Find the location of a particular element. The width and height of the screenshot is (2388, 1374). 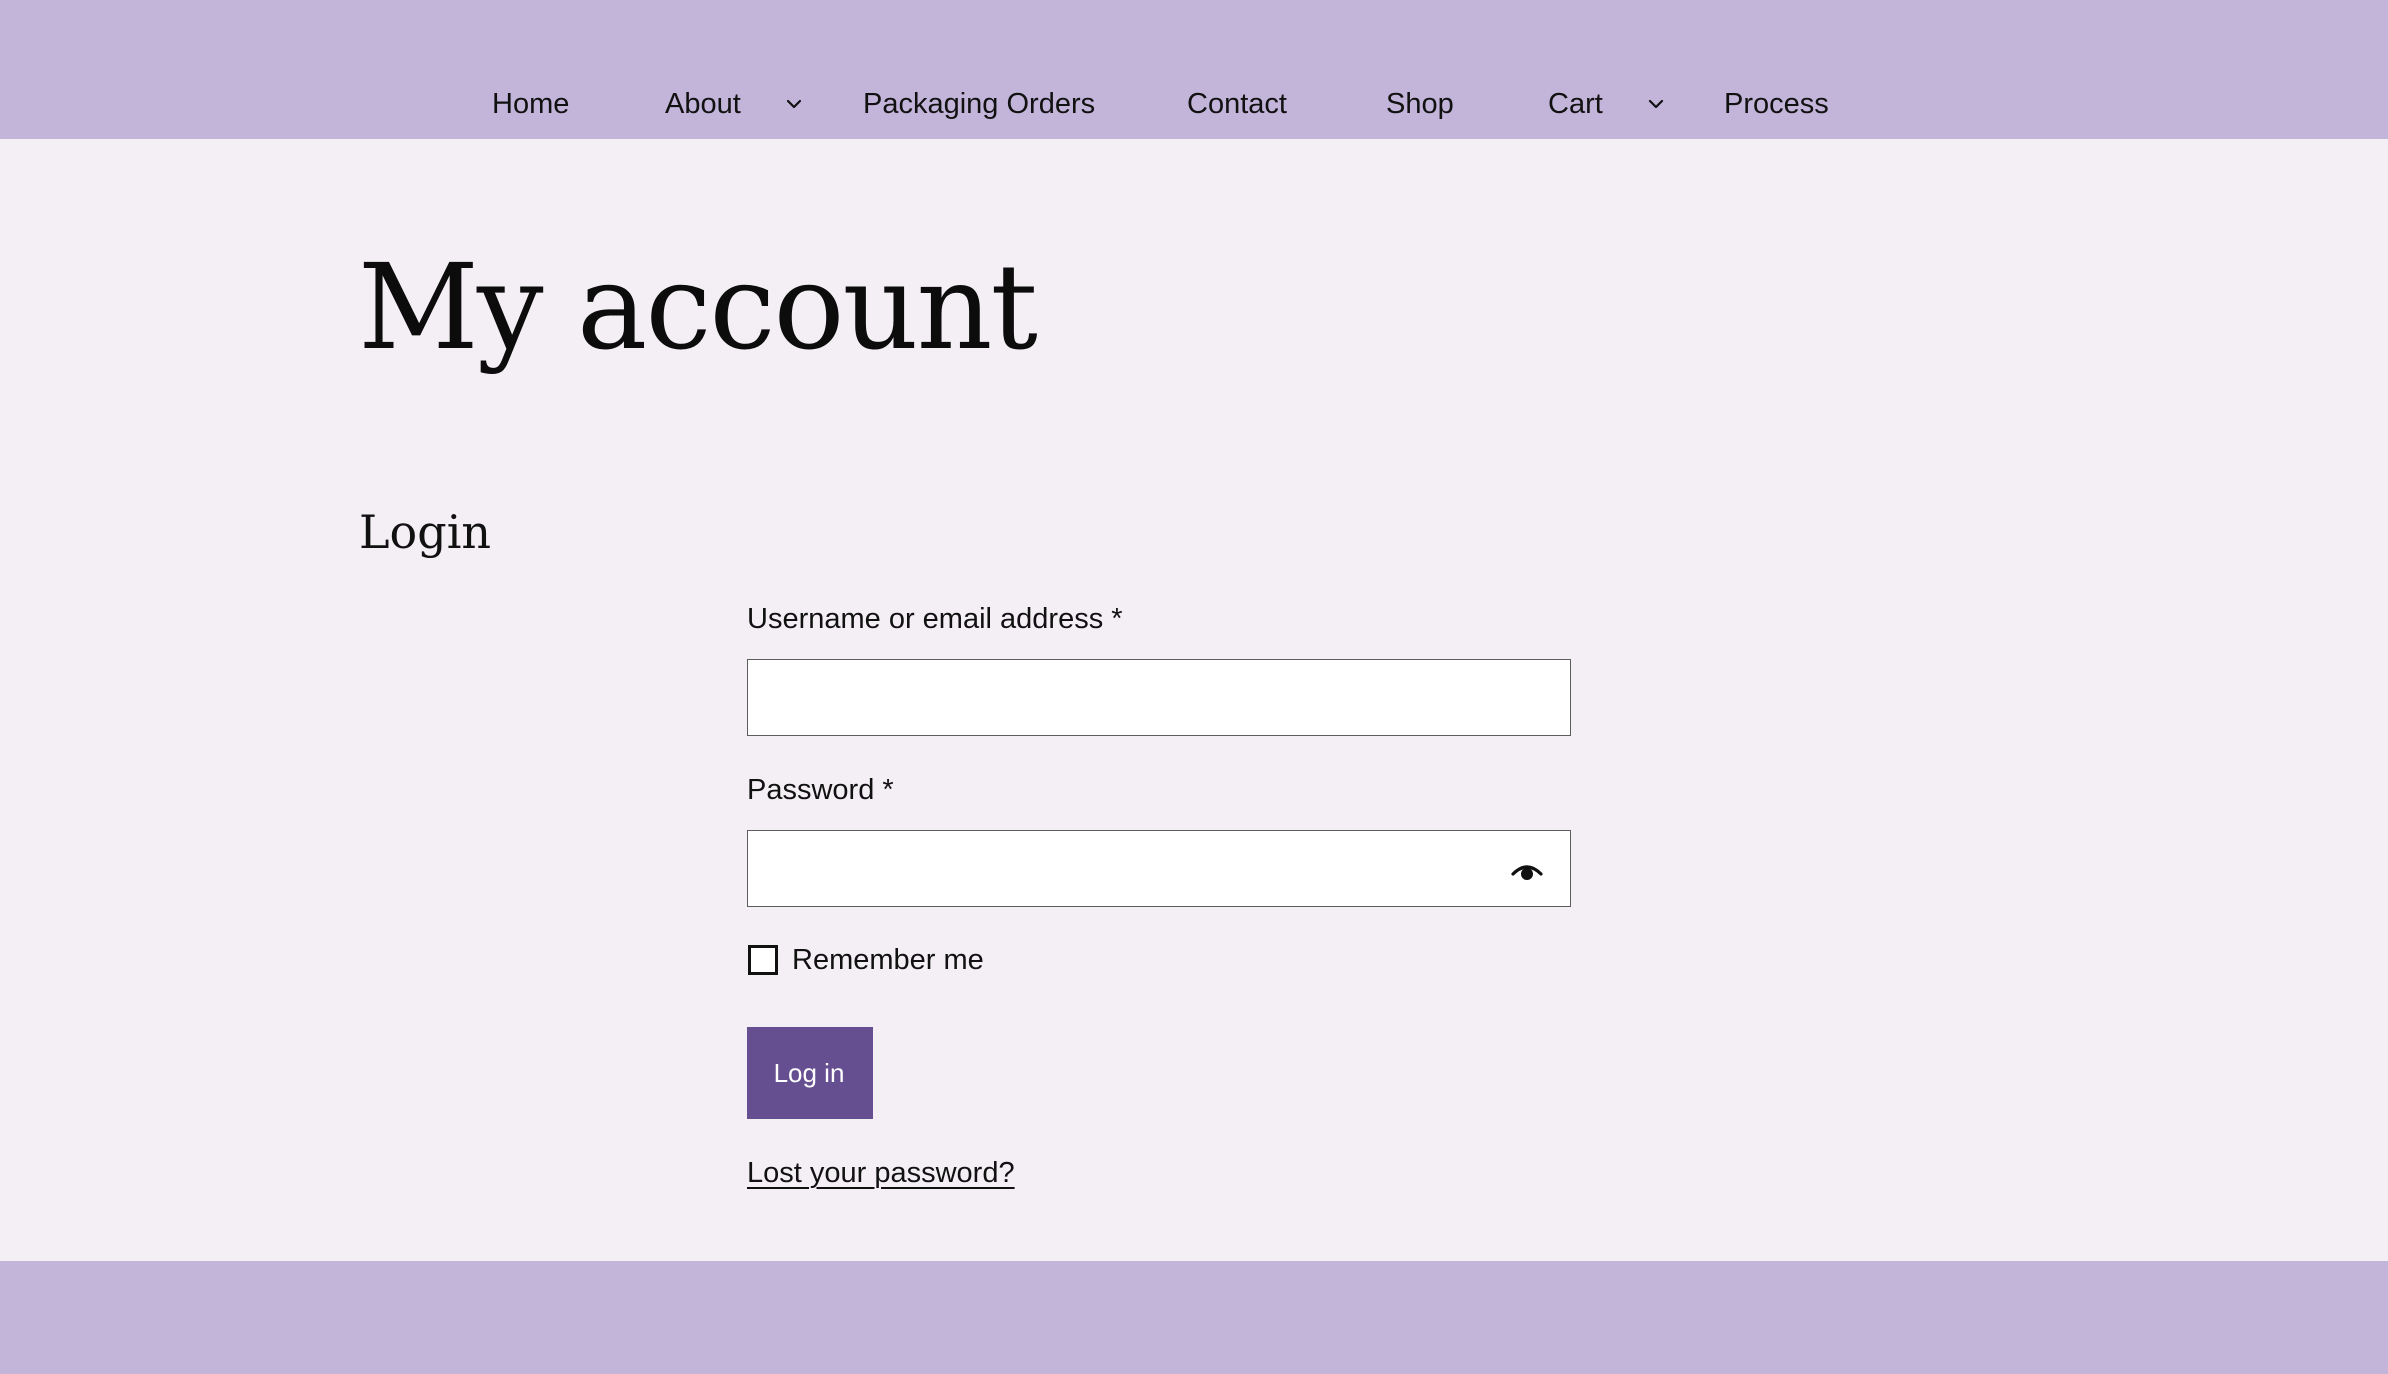

nav-item-process: Process is located at coordinates (1776, 104).